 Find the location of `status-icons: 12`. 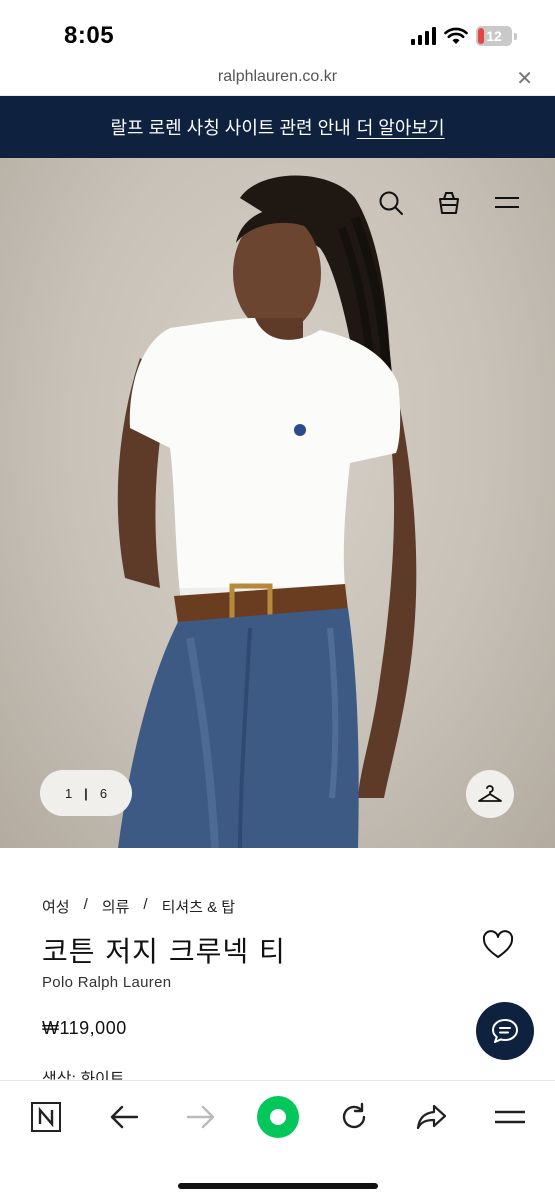

status-icons: 12 is located at coordinates (464, 36).